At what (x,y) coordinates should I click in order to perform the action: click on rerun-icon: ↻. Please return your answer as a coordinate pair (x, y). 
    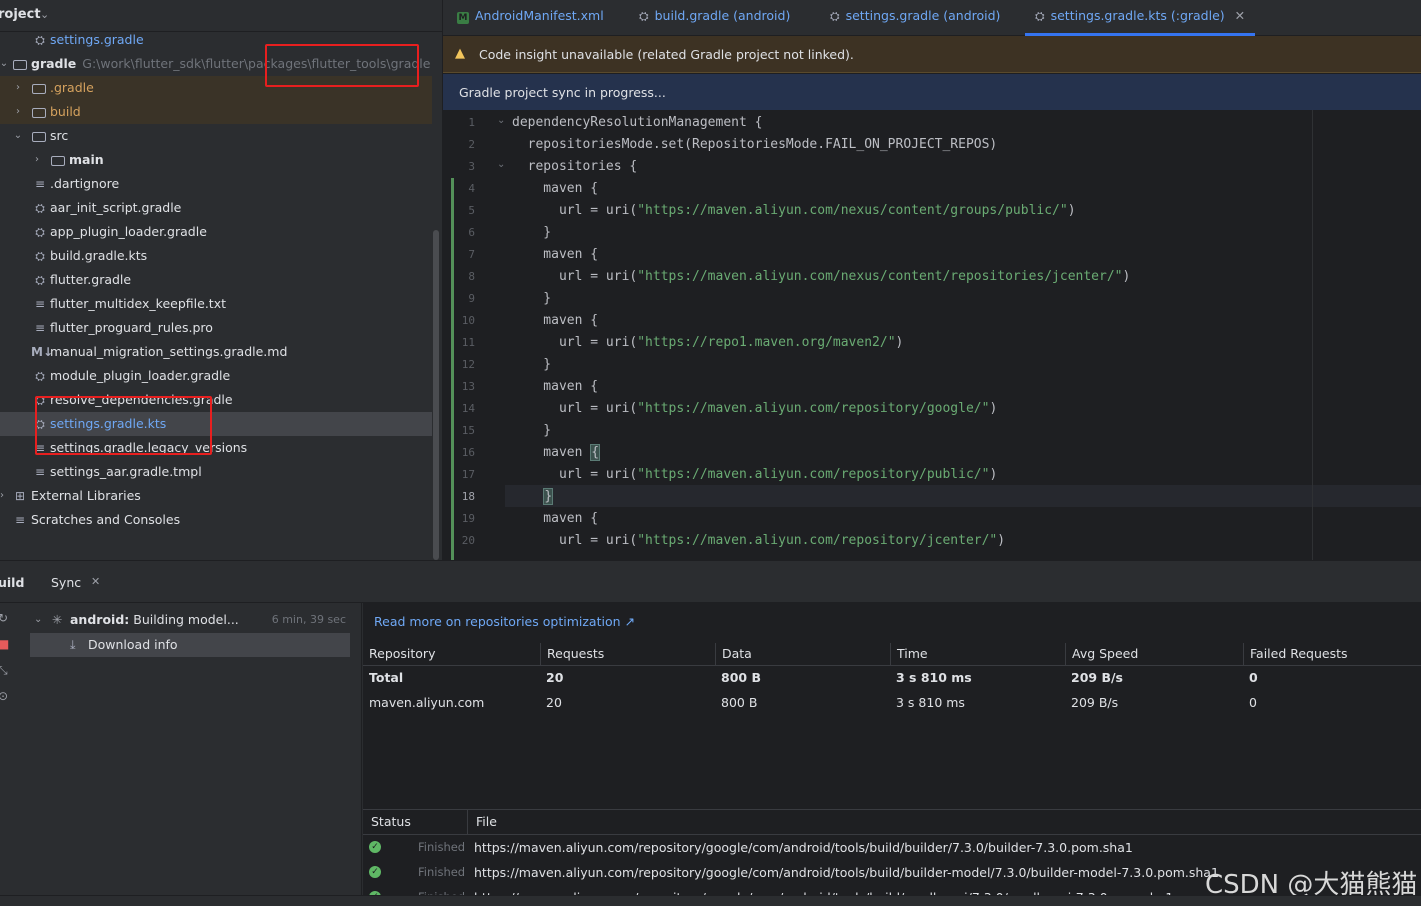
    Looking at the image, I should click on (4, 618).